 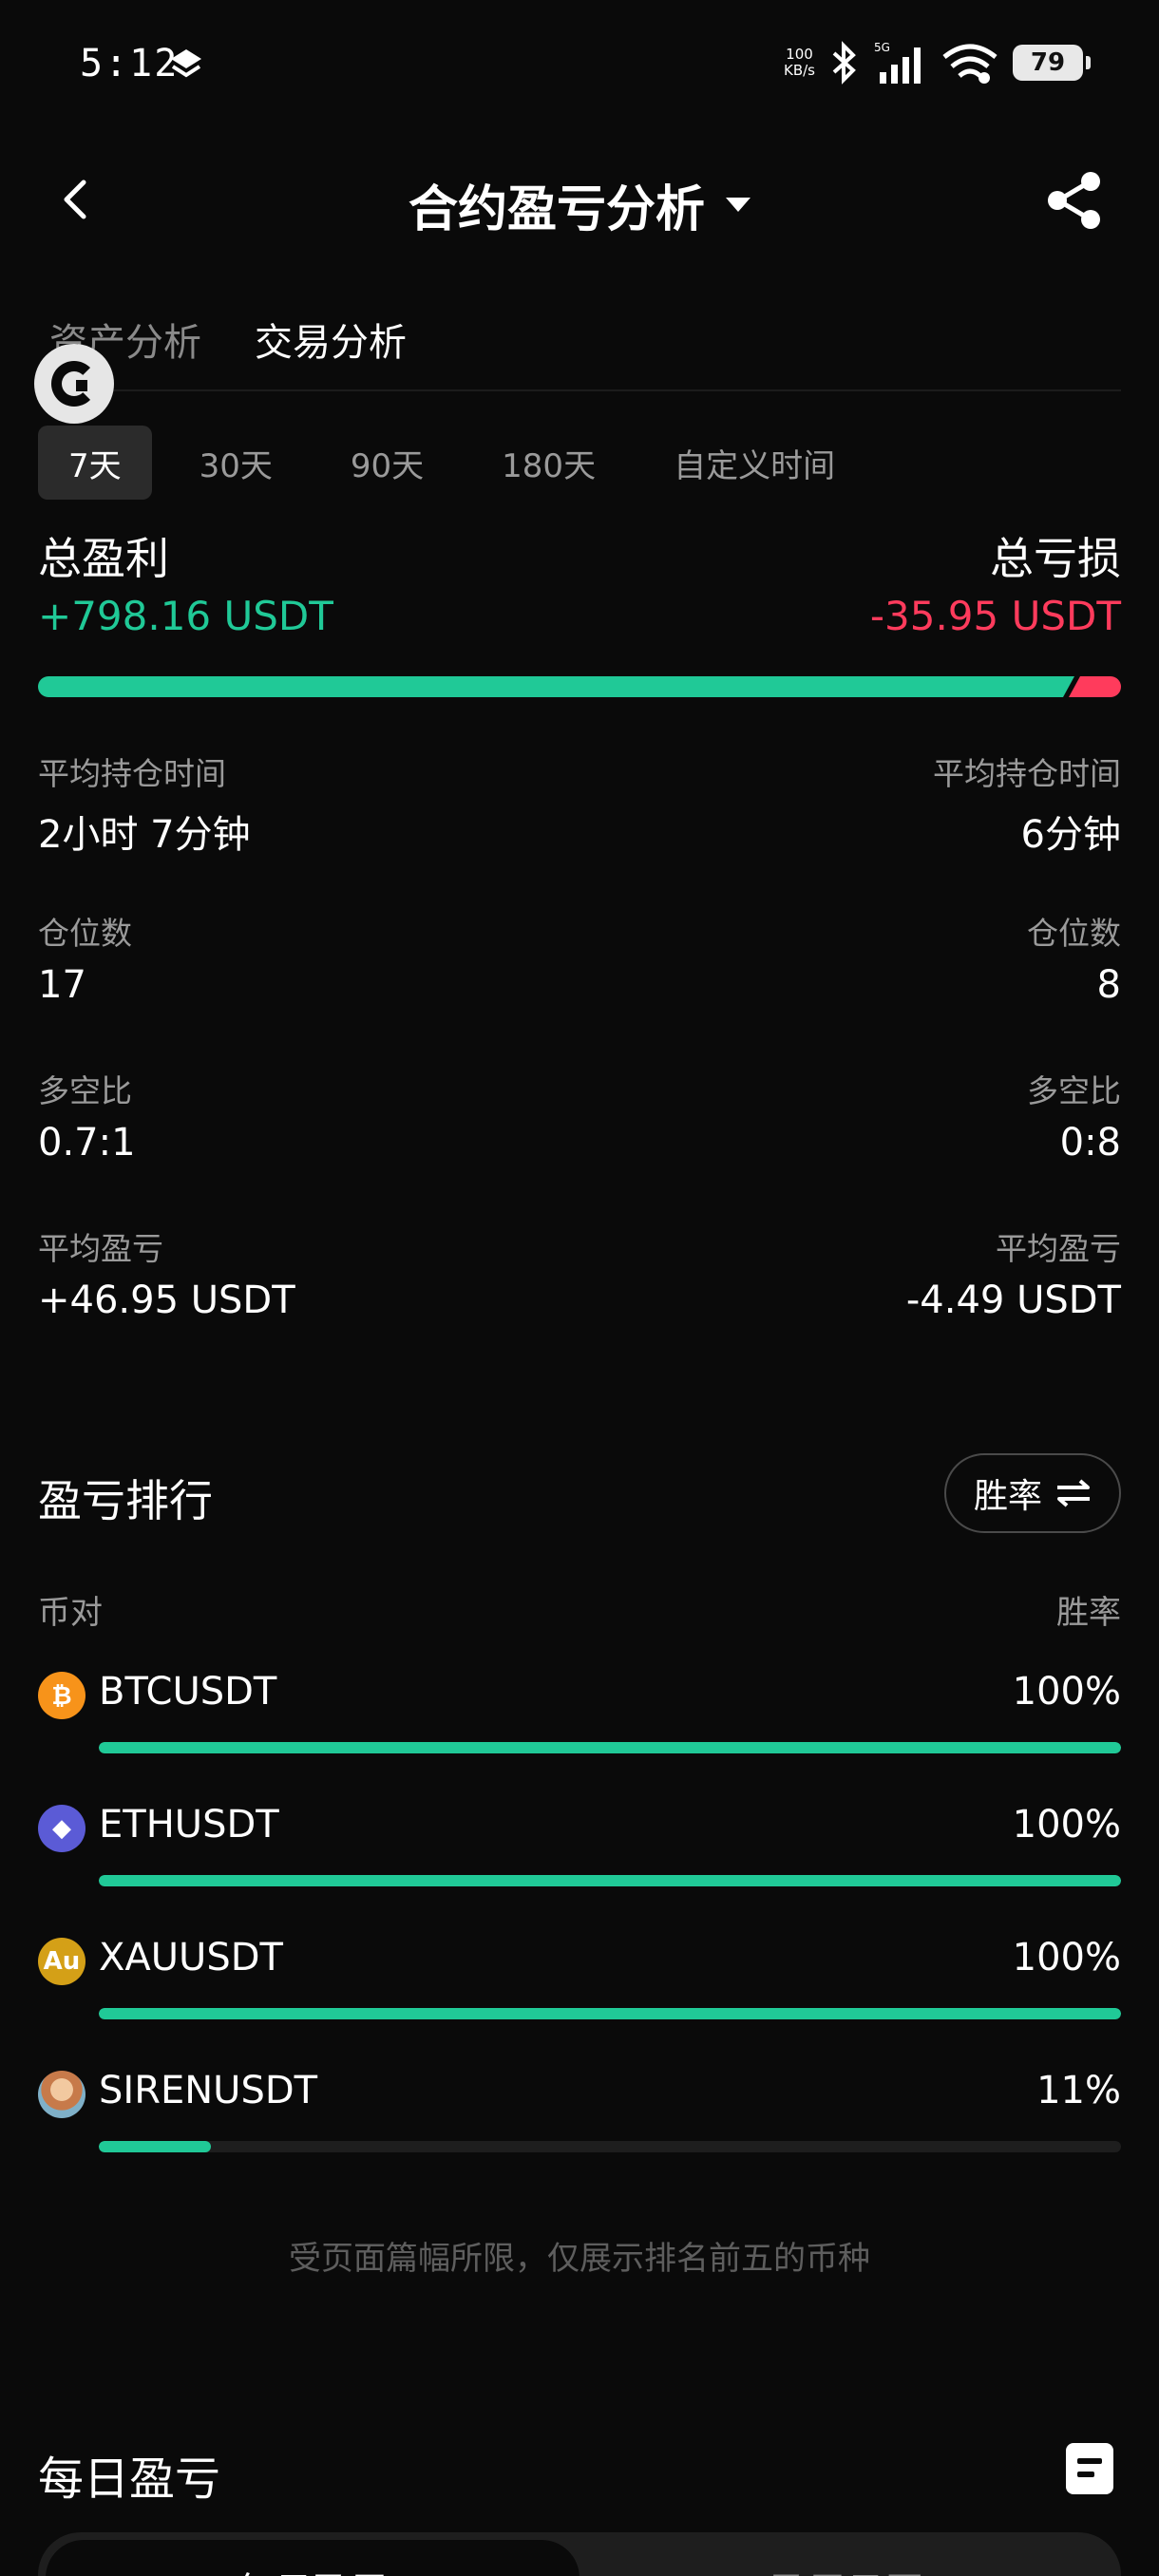 What do you see at coordinates (579, 1709) in the screenshot?
I see `ranking-row: ₿ BTCUSDT 100%` at bounding box center [579, 1709].